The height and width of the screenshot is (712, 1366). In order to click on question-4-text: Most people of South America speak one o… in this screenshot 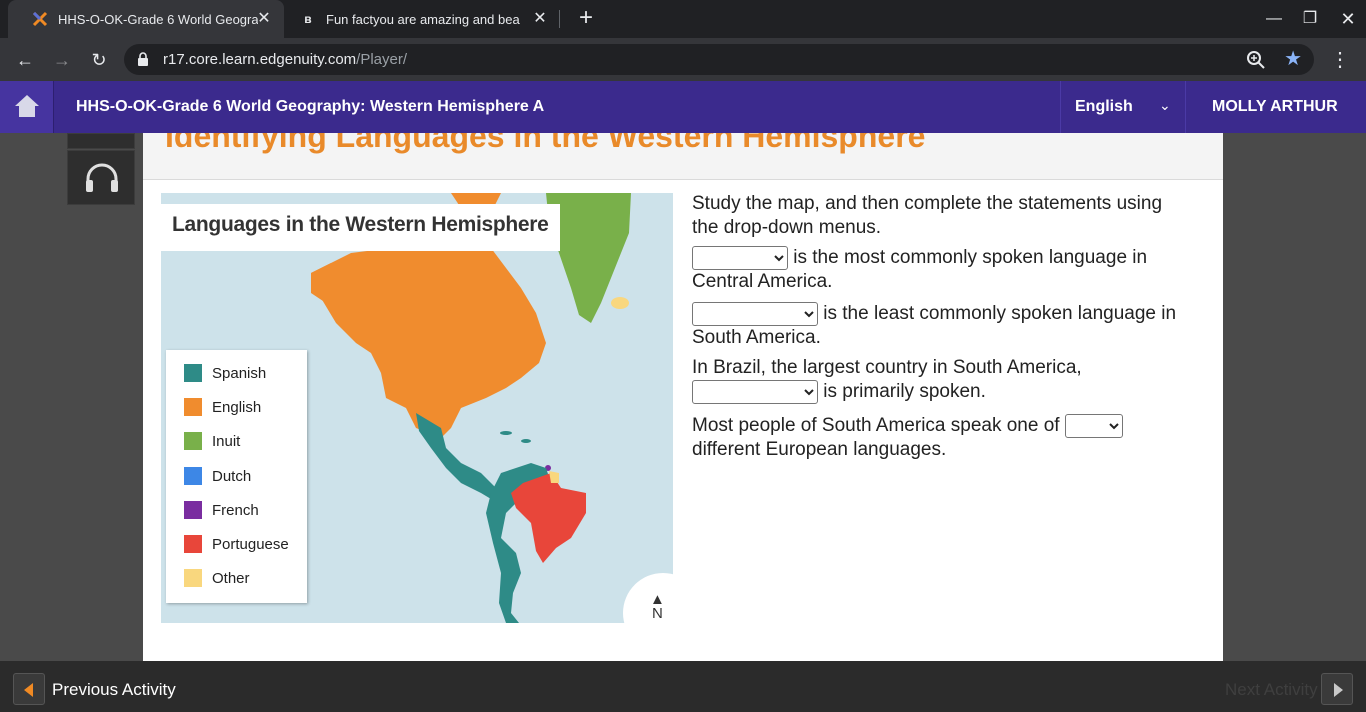, I will do `click(878, 426)`.